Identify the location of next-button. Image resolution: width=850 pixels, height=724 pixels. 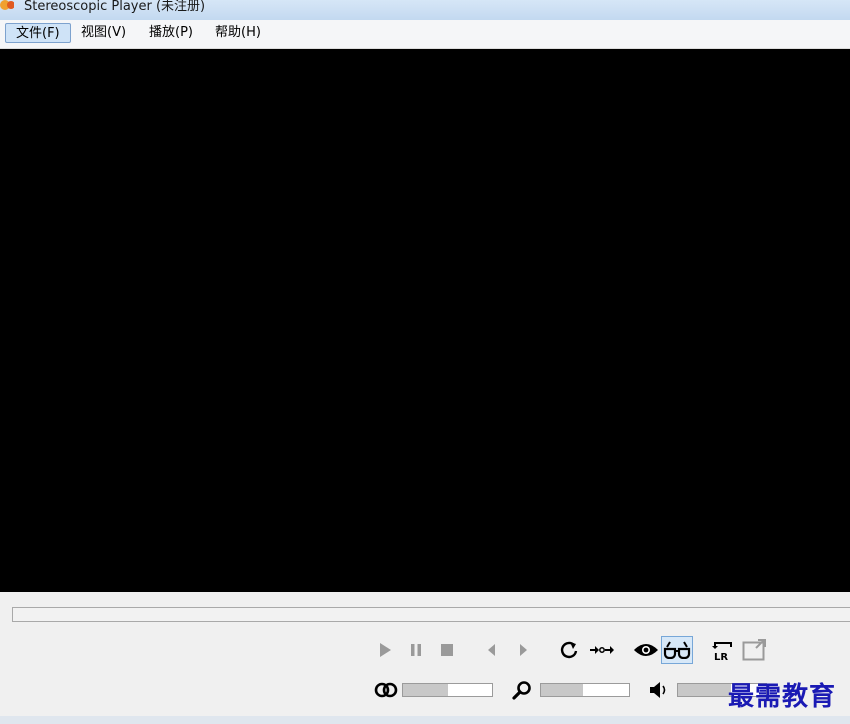
(523, 650).